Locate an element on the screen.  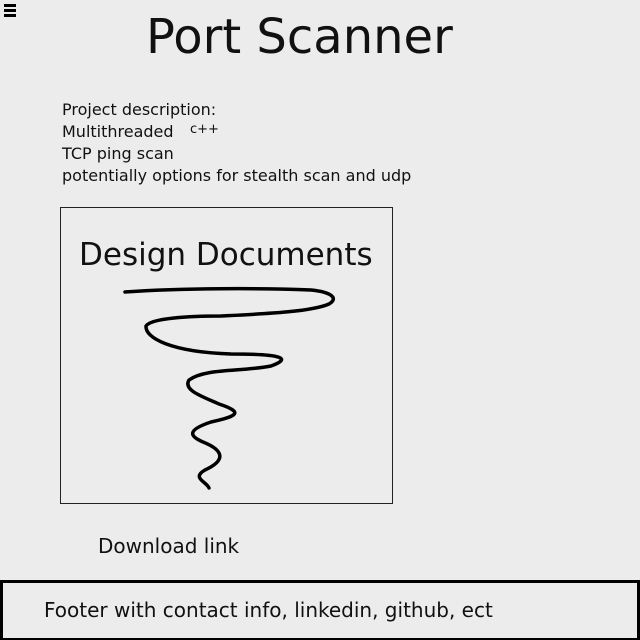
description-heading: Project description: is located at coordinates (139, 109).